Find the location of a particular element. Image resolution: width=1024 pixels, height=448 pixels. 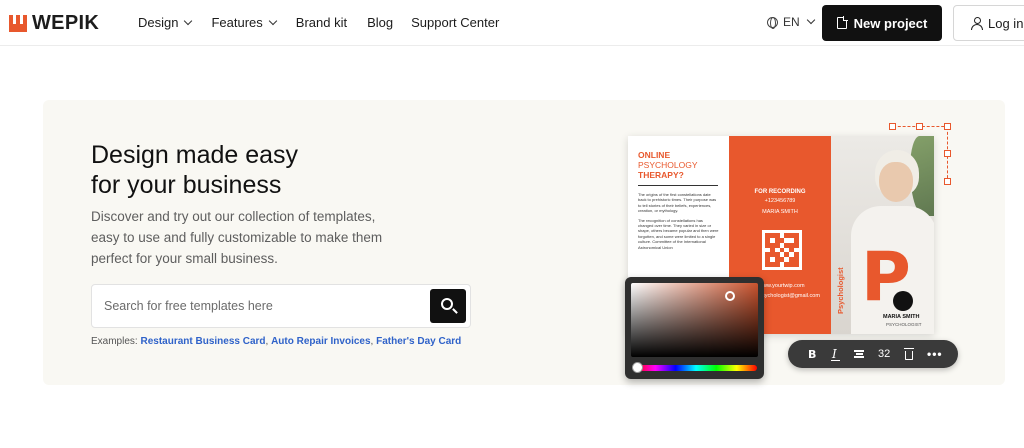

more-options-button: ••• is located at coordinates (935, 354).